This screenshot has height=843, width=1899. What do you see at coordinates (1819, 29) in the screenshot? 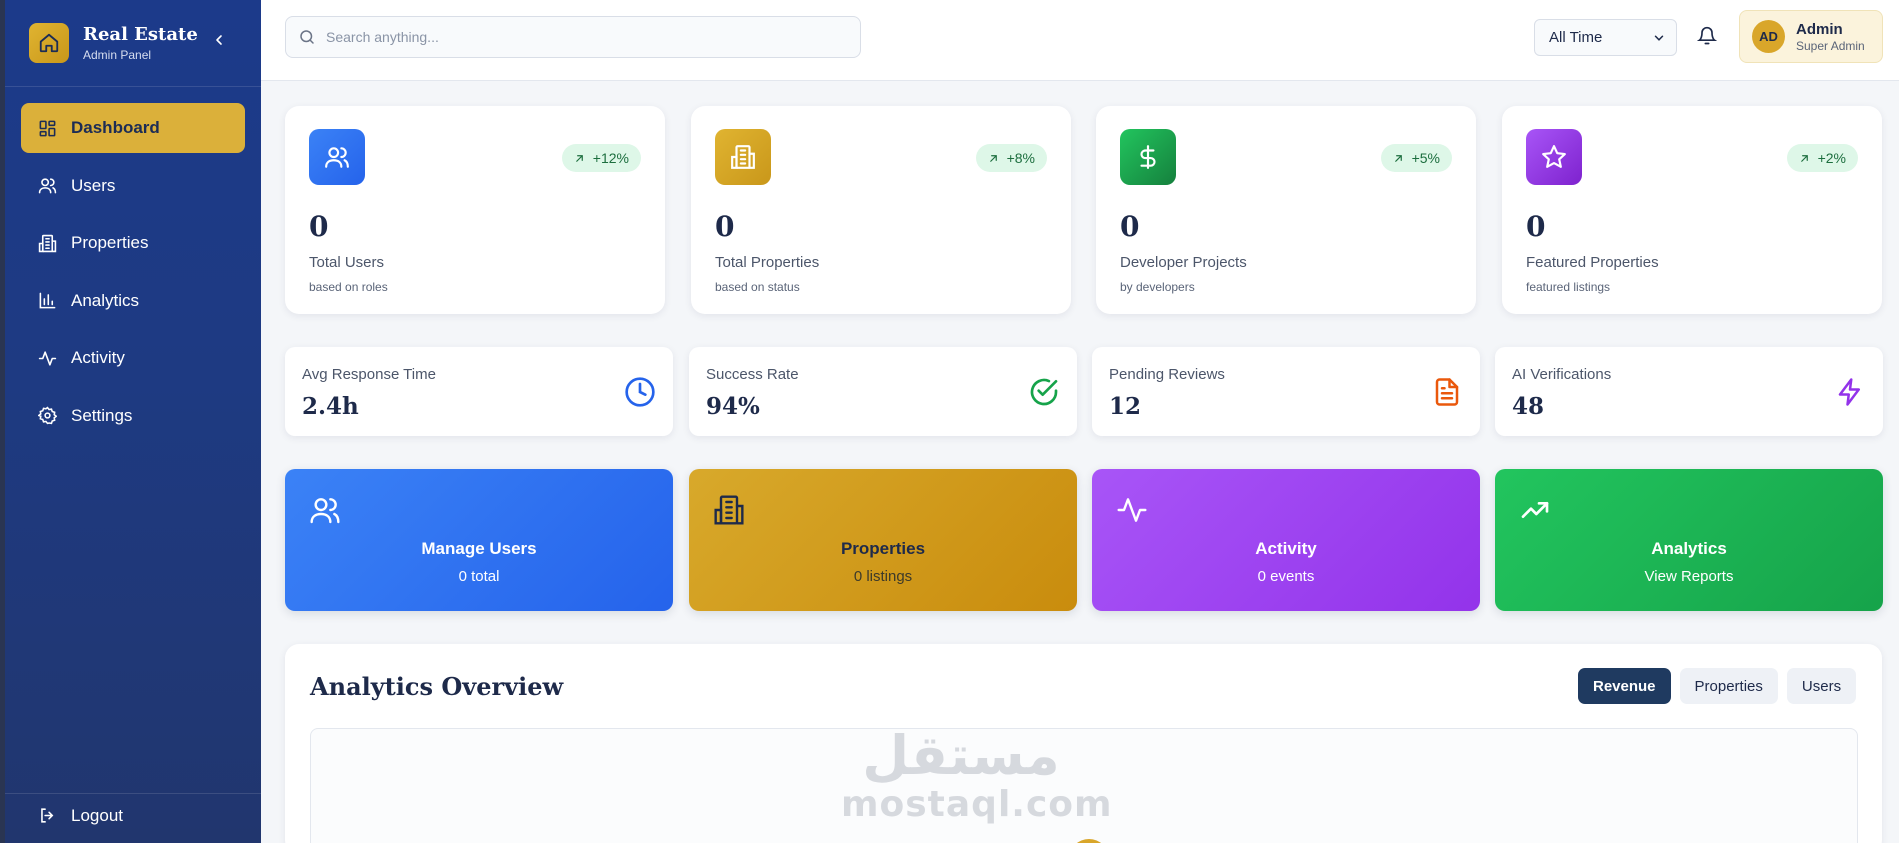
I see `user-name: Admin` at bounding box center [1819, 29].